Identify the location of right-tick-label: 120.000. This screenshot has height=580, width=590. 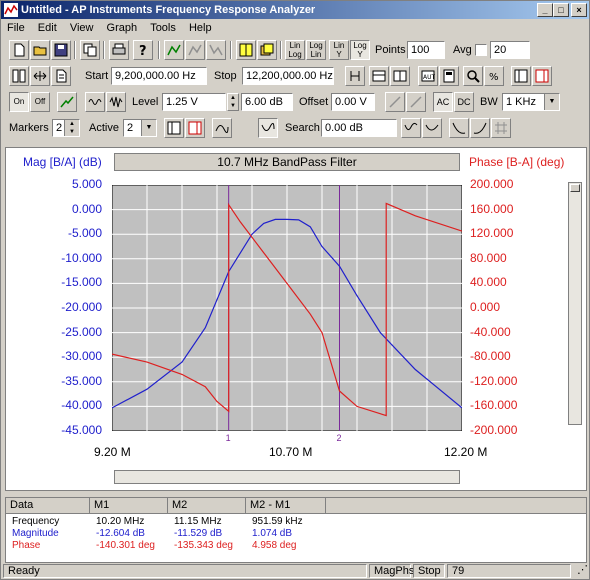
(492, 233).